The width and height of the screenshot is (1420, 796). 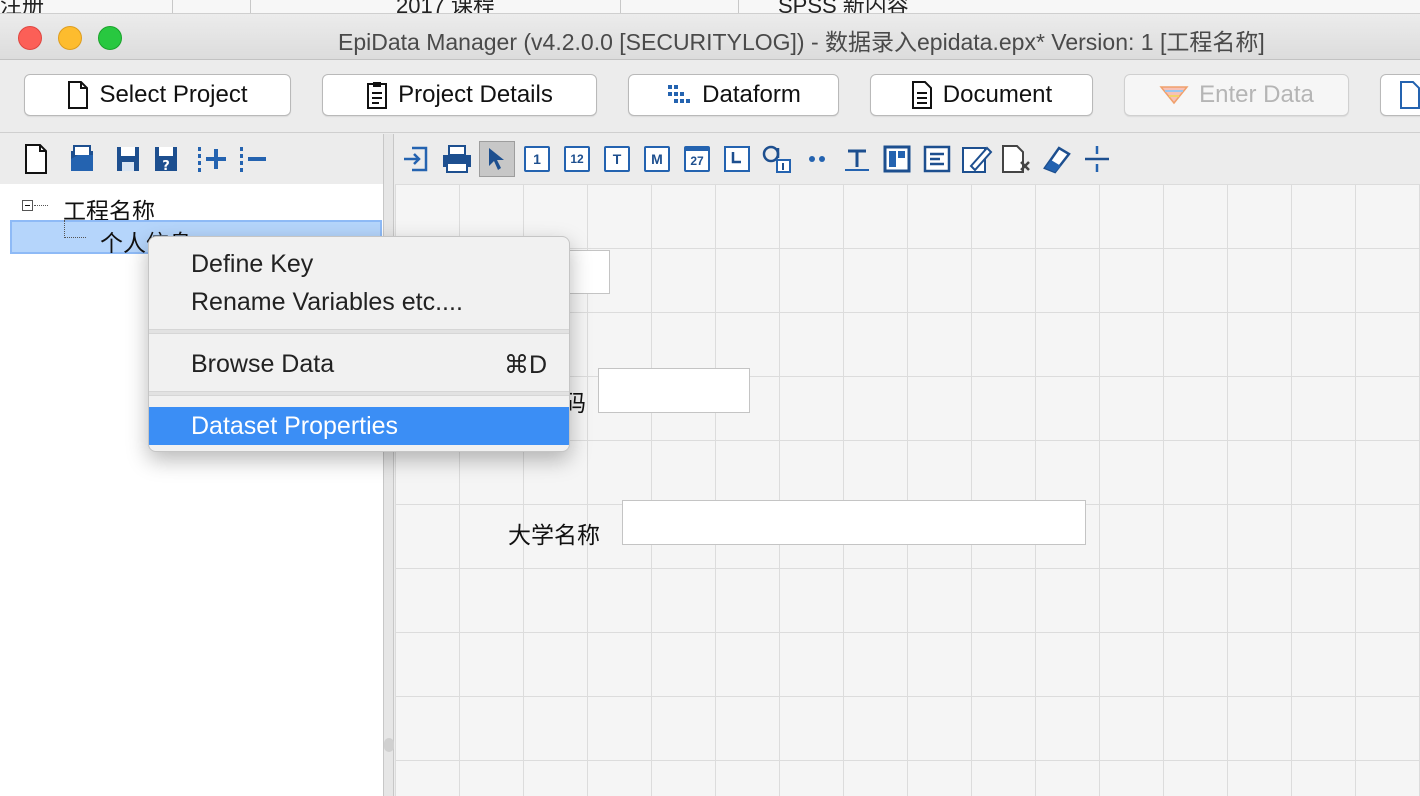 What do you see at coordinates (857, 159) in the screenshot?
I see `heading-tool-icon` at bounding box center [857, 159].